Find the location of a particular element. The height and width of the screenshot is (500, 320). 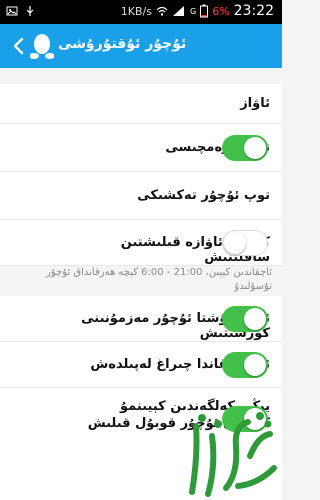

sound-label: ئاۋاز is located at coordinates (255, 103).